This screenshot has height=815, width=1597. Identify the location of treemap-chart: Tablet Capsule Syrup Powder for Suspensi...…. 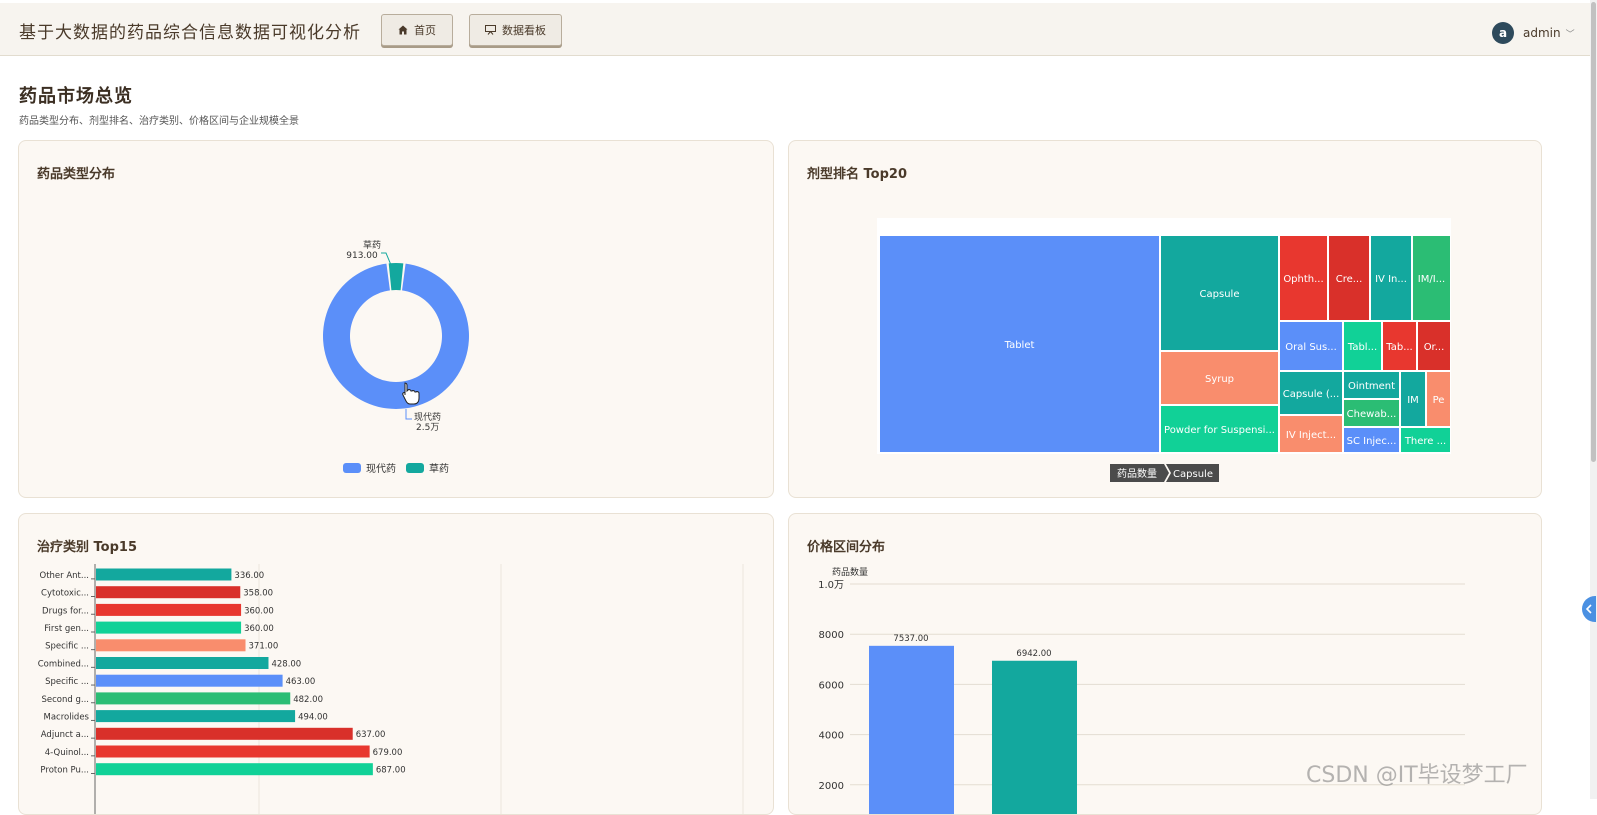
(1164, 350).